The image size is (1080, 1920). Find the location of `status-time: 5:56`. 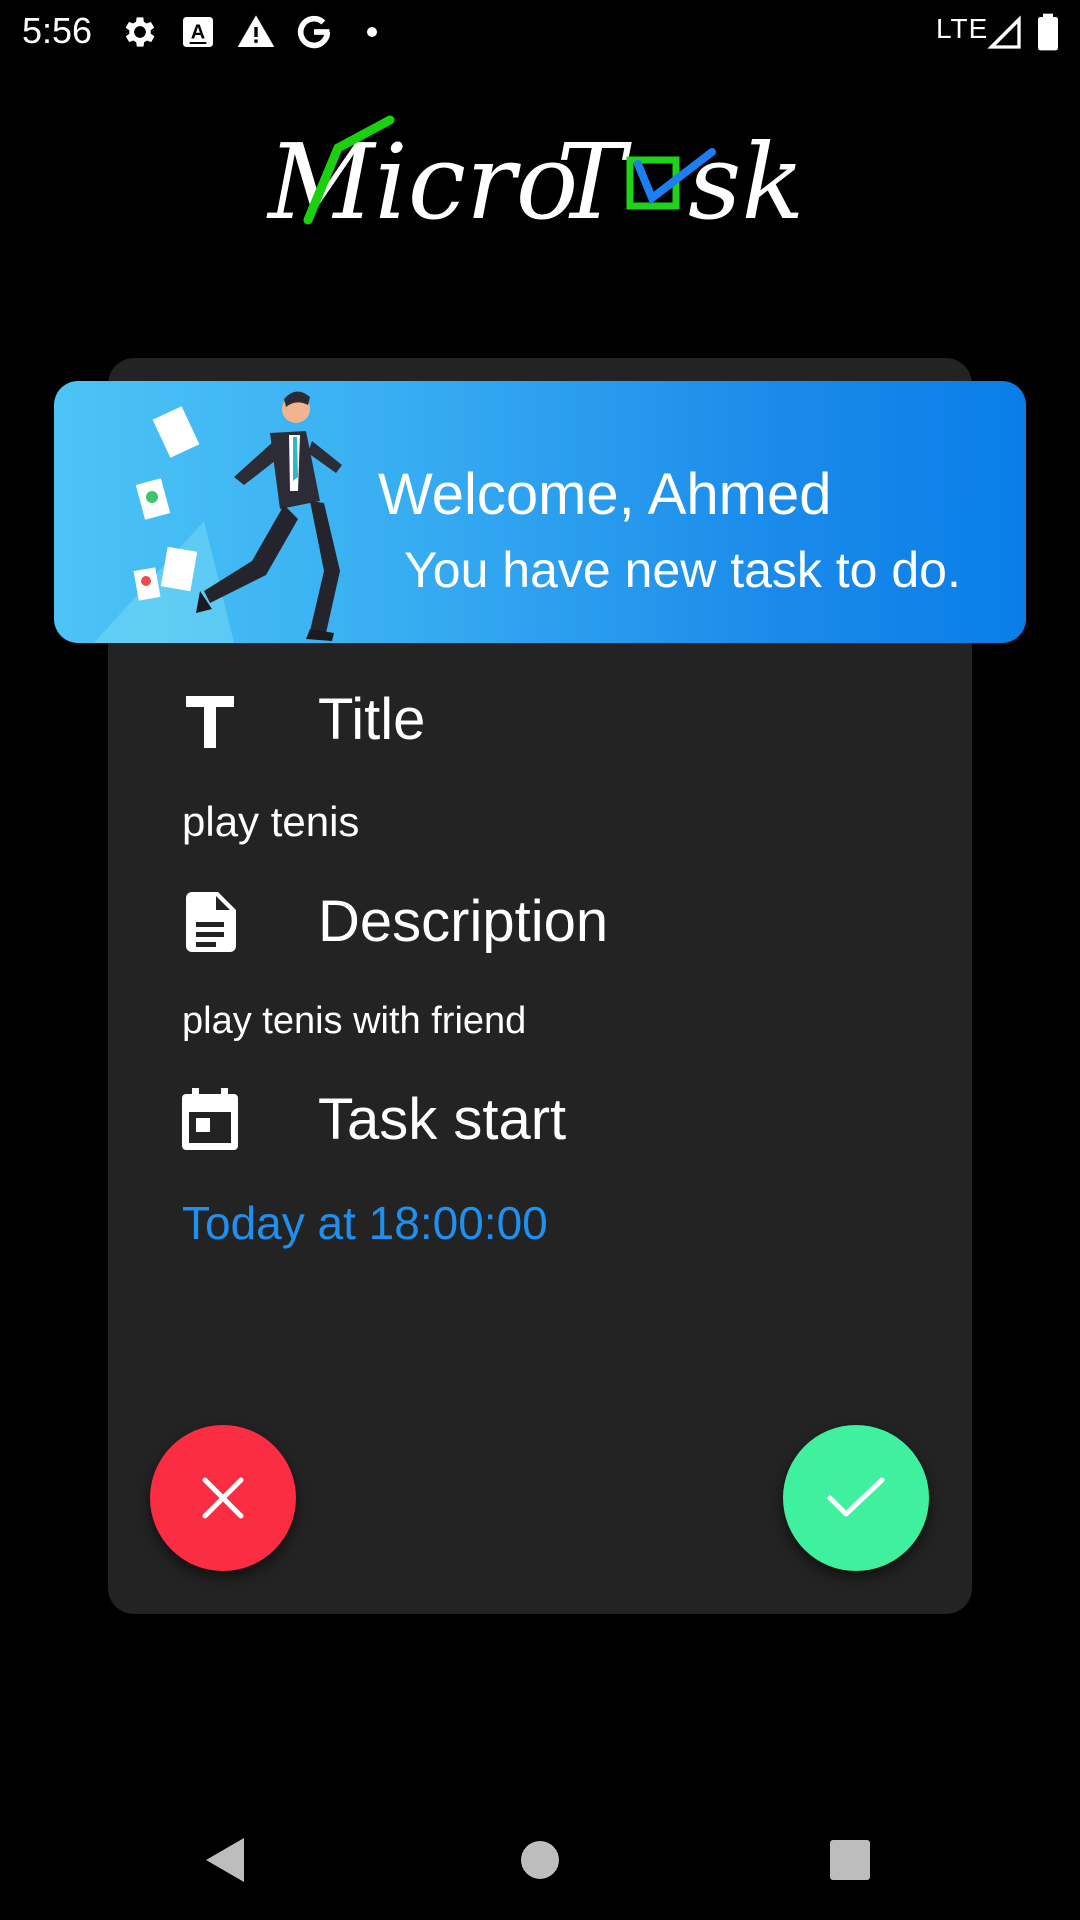

status-time: 5:56 is located at coordinates (57, 30).